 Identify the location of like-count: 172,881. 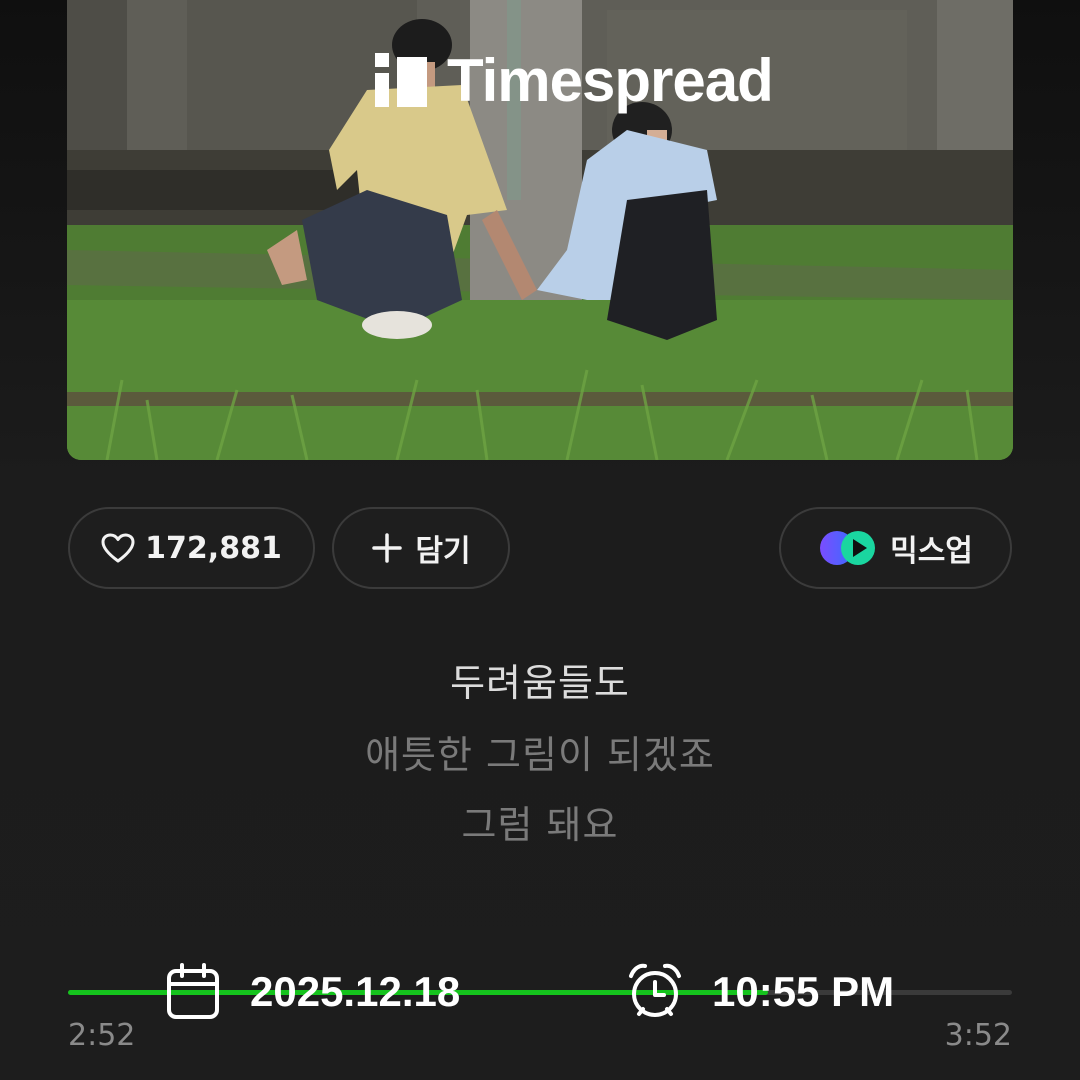
(213, 548).